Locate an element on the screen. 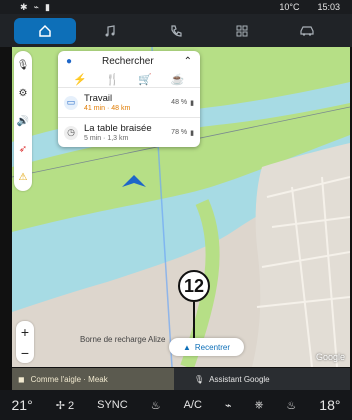 The height and width of the screenshot is (420, 352). compass-button: ➶ is located at coordinates (23, 149).